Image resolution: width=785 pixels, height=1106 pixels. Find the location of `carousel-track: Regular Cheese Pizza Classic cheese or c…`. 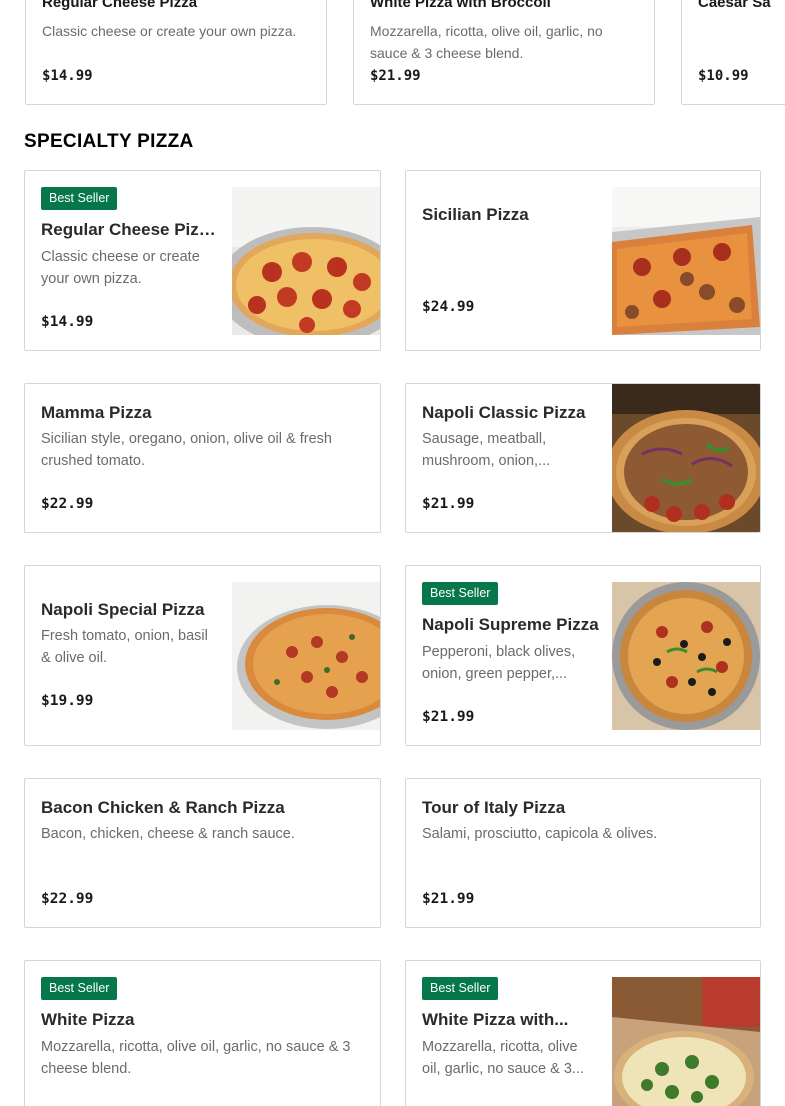

carousel-track: Regular Cheese Pizza Classic cheese or c… is located at coordinates (405, 52).